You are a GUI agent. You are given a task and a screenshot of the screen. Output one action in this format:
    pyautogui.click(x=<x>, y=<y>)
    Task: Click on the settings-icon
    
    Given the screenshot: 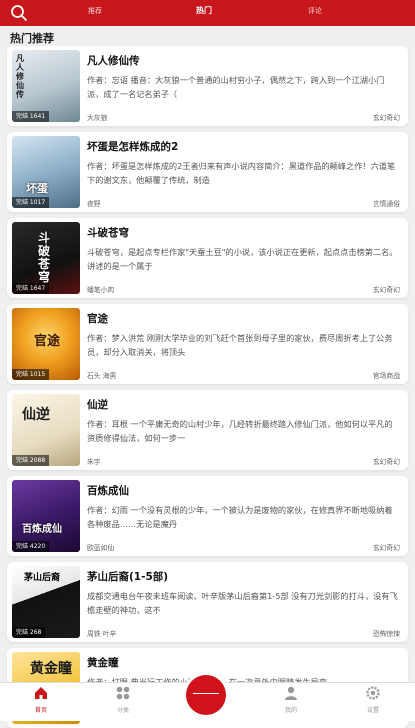 What is the action you would take?
    pyautogui.click(x=373, y=693)
    